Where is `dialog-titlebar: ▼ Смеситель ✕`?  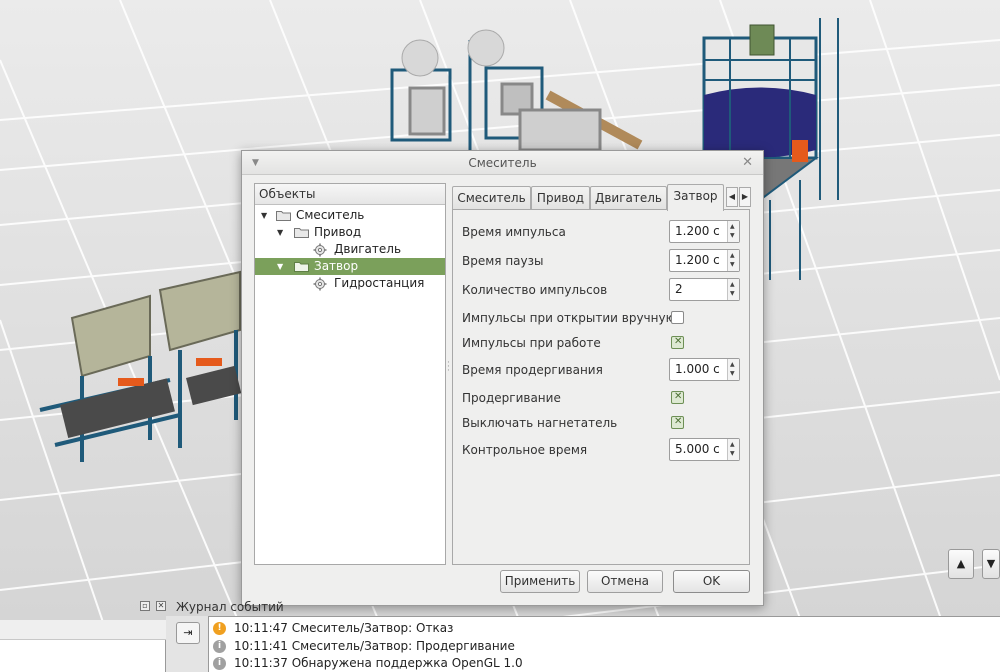
dialog-titlebar: ▼ Смеситель ✕ is located at coordinates (502, 163).